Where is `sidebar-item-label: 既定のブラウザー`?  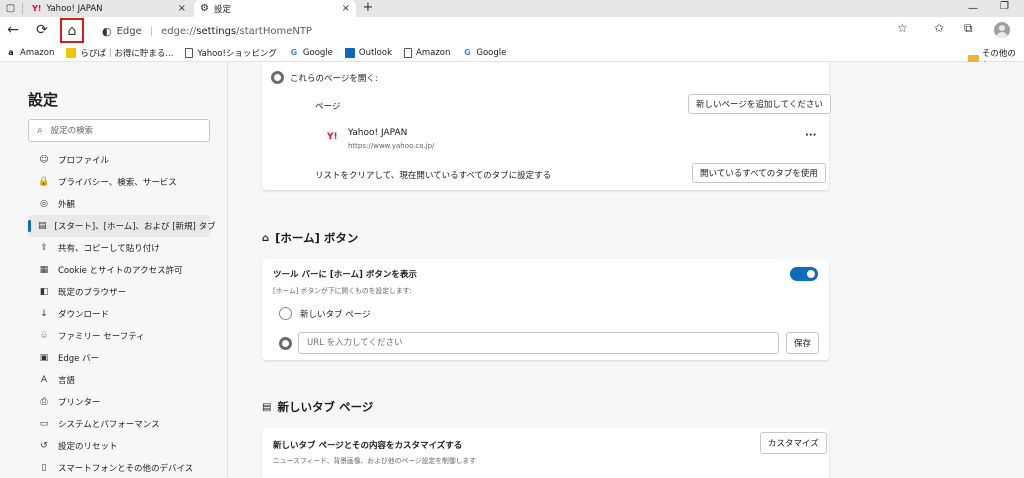 sidebar-item-label: 既定のブラウザー is located at coordinates (92, 293).